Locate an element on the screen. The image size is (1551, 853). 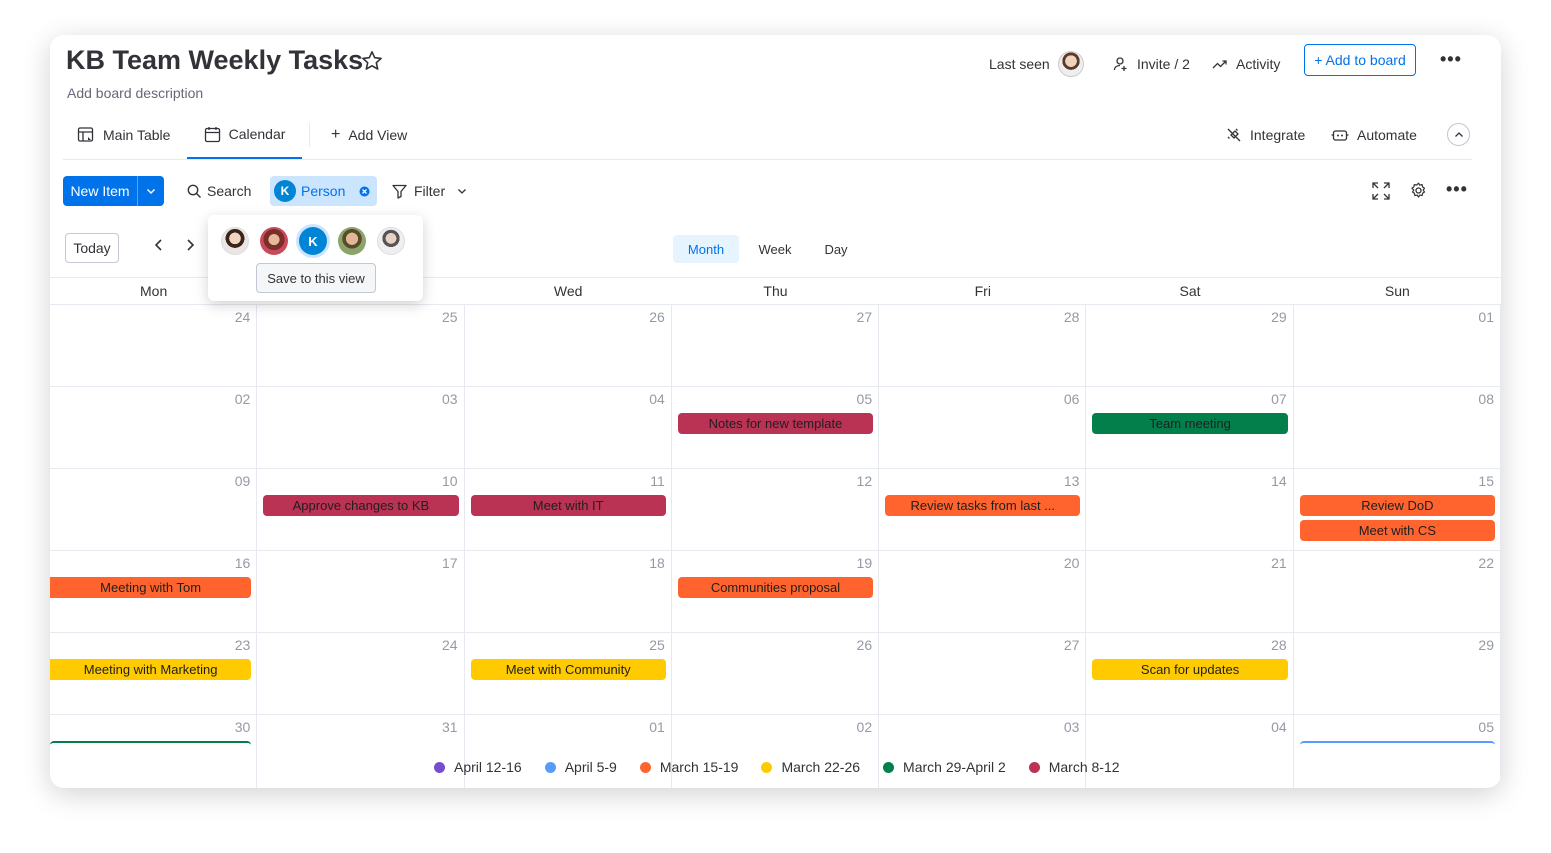
calendar-event: Meet with Community is located at coordinates (568, 669).